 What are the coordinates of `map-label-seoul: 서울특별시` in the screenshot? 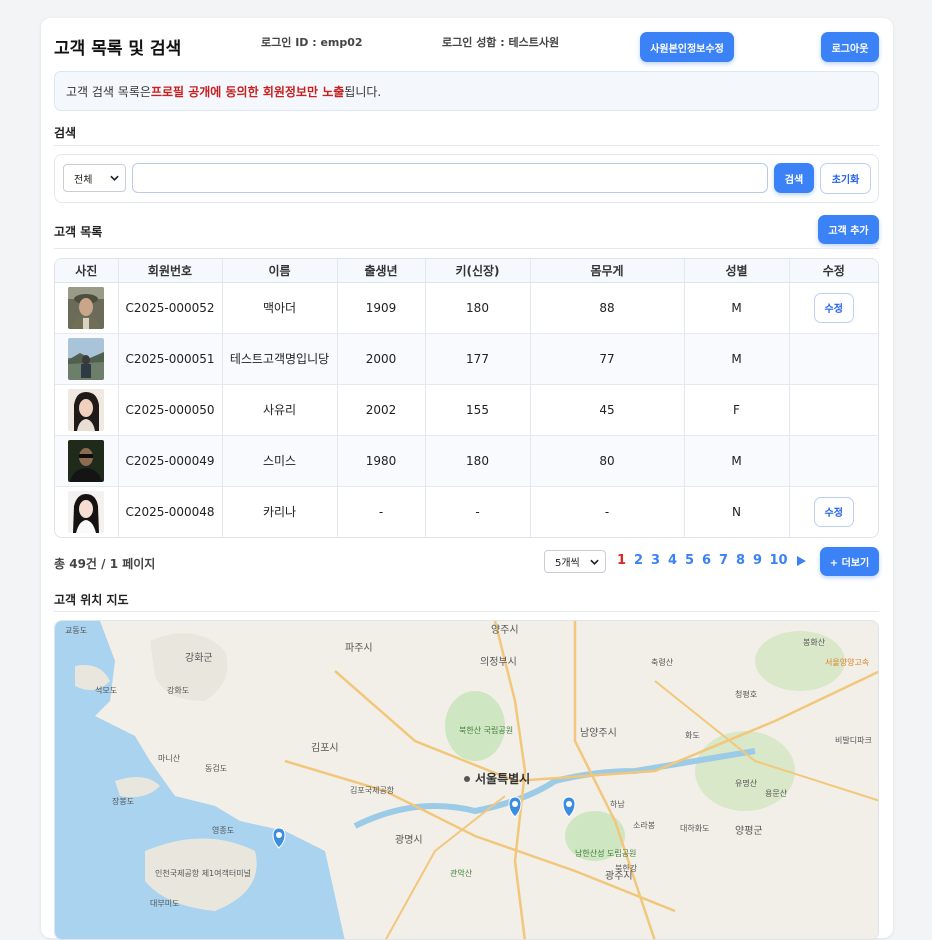 It's located at (502, 778).